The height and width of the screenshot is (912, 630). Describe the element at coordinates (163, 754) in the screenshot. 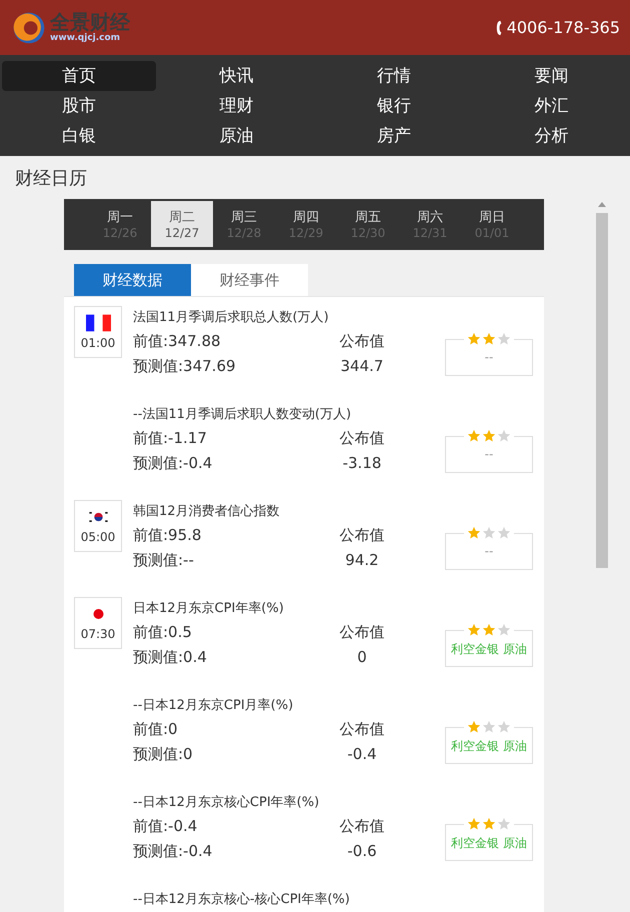

I see `forecast-value: 预测值:0` at that location.